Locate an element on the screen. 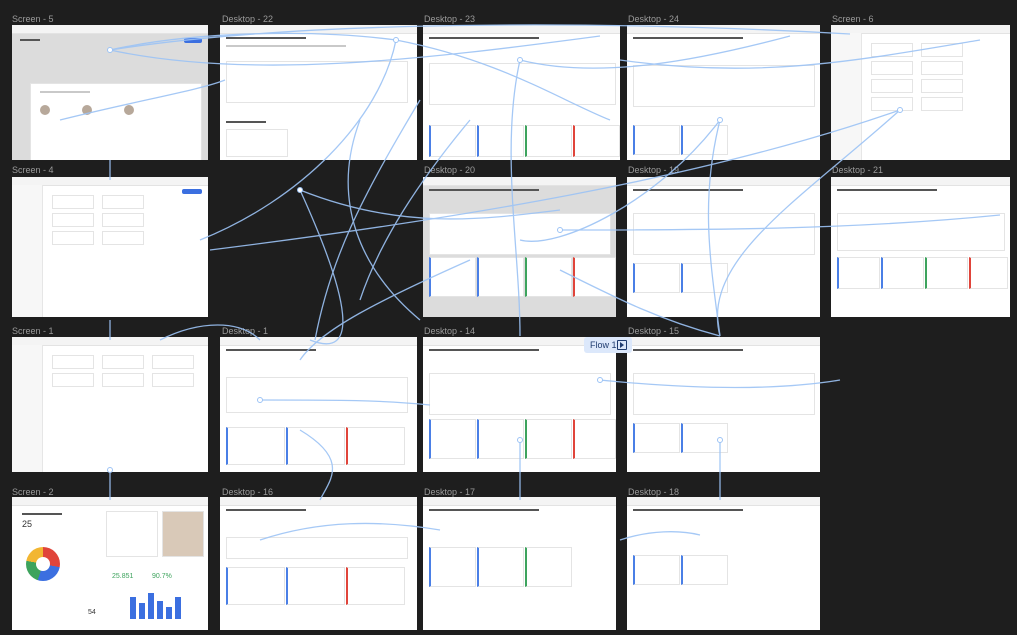  play-icon is located at coordinates (622, 345).